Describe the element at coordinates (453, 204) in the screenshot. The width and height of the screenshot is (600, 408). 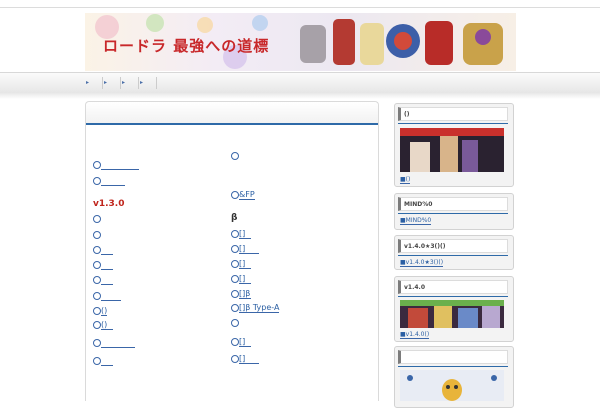
I see `widget-title: MIND%0` at that location.